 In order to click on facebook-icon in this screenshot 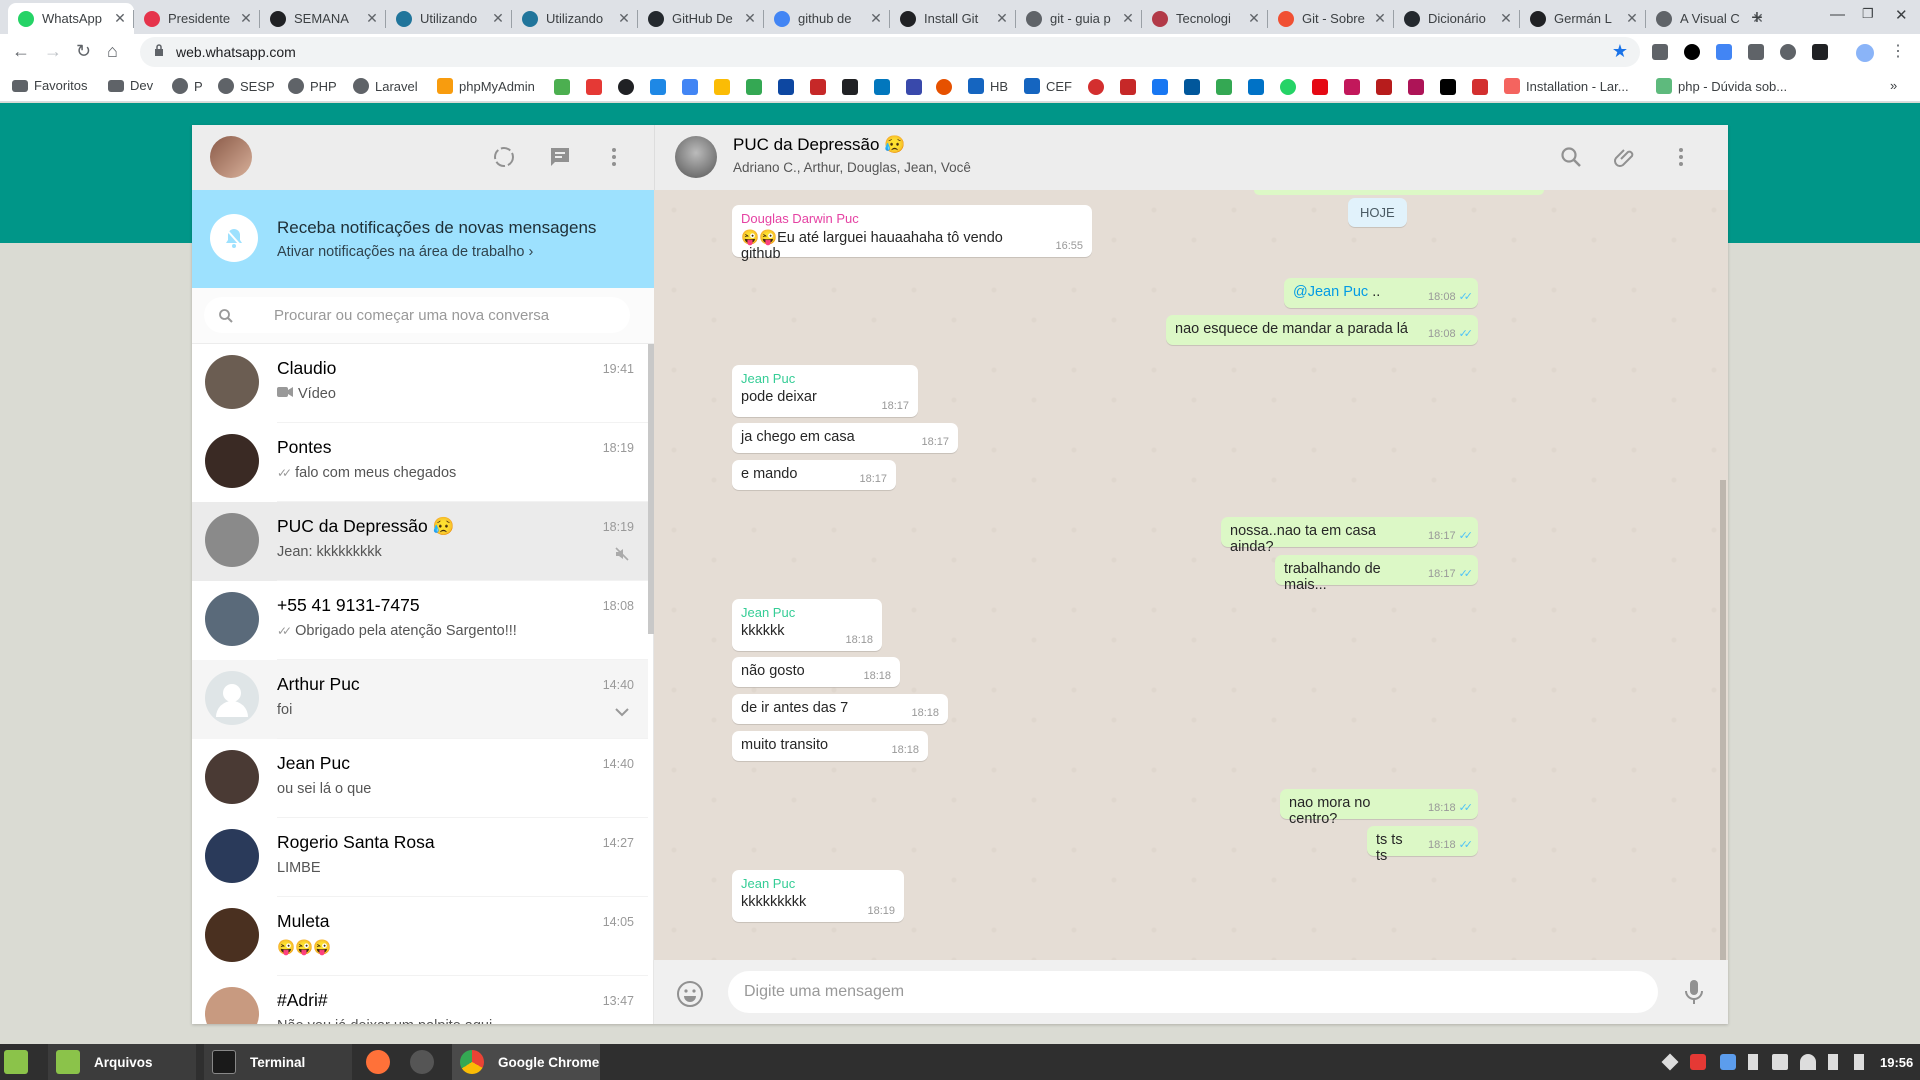, I will do `click(1160, 87)`.